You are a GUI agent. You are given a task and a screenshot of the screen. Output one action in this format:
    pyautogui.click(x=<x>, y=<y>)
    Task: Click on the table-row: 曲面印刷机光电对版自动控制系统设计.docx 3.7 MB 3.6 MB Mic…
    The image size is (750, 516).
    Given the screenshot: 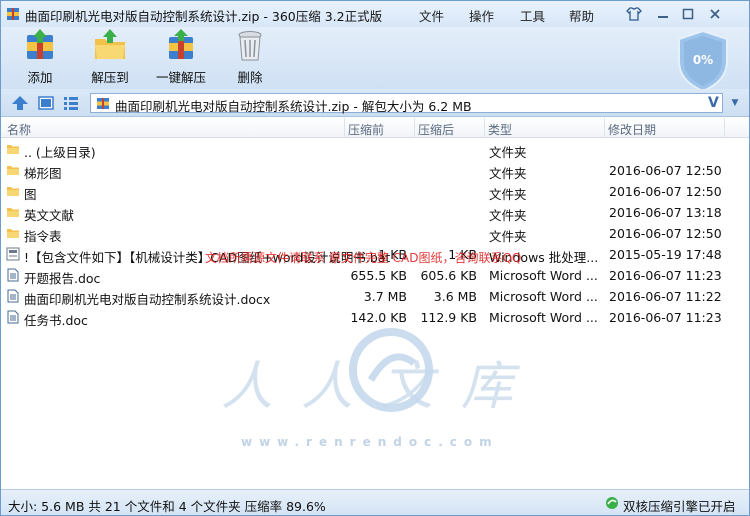 What is the action you would take?
    pyautogui.click(x=375, y=296)
    